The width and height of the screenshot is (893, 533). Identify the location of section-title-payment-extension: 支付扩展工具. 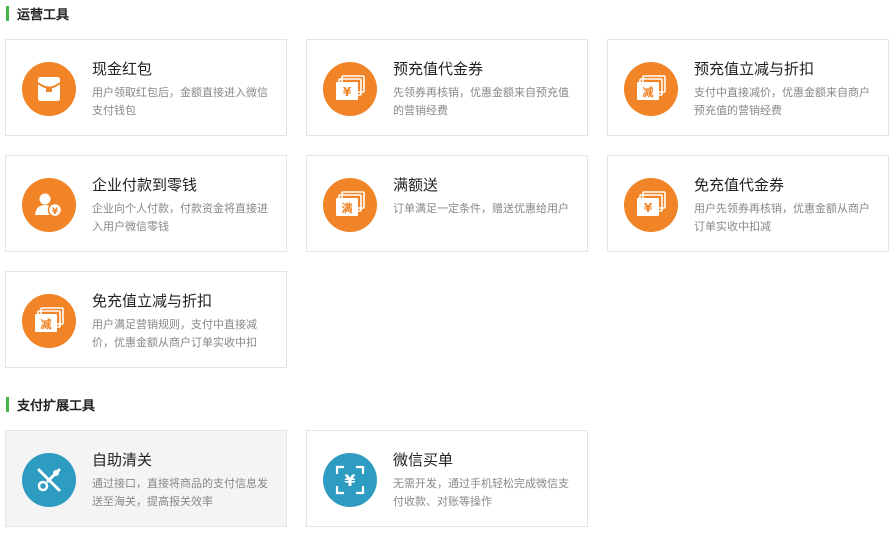
(51, 404).